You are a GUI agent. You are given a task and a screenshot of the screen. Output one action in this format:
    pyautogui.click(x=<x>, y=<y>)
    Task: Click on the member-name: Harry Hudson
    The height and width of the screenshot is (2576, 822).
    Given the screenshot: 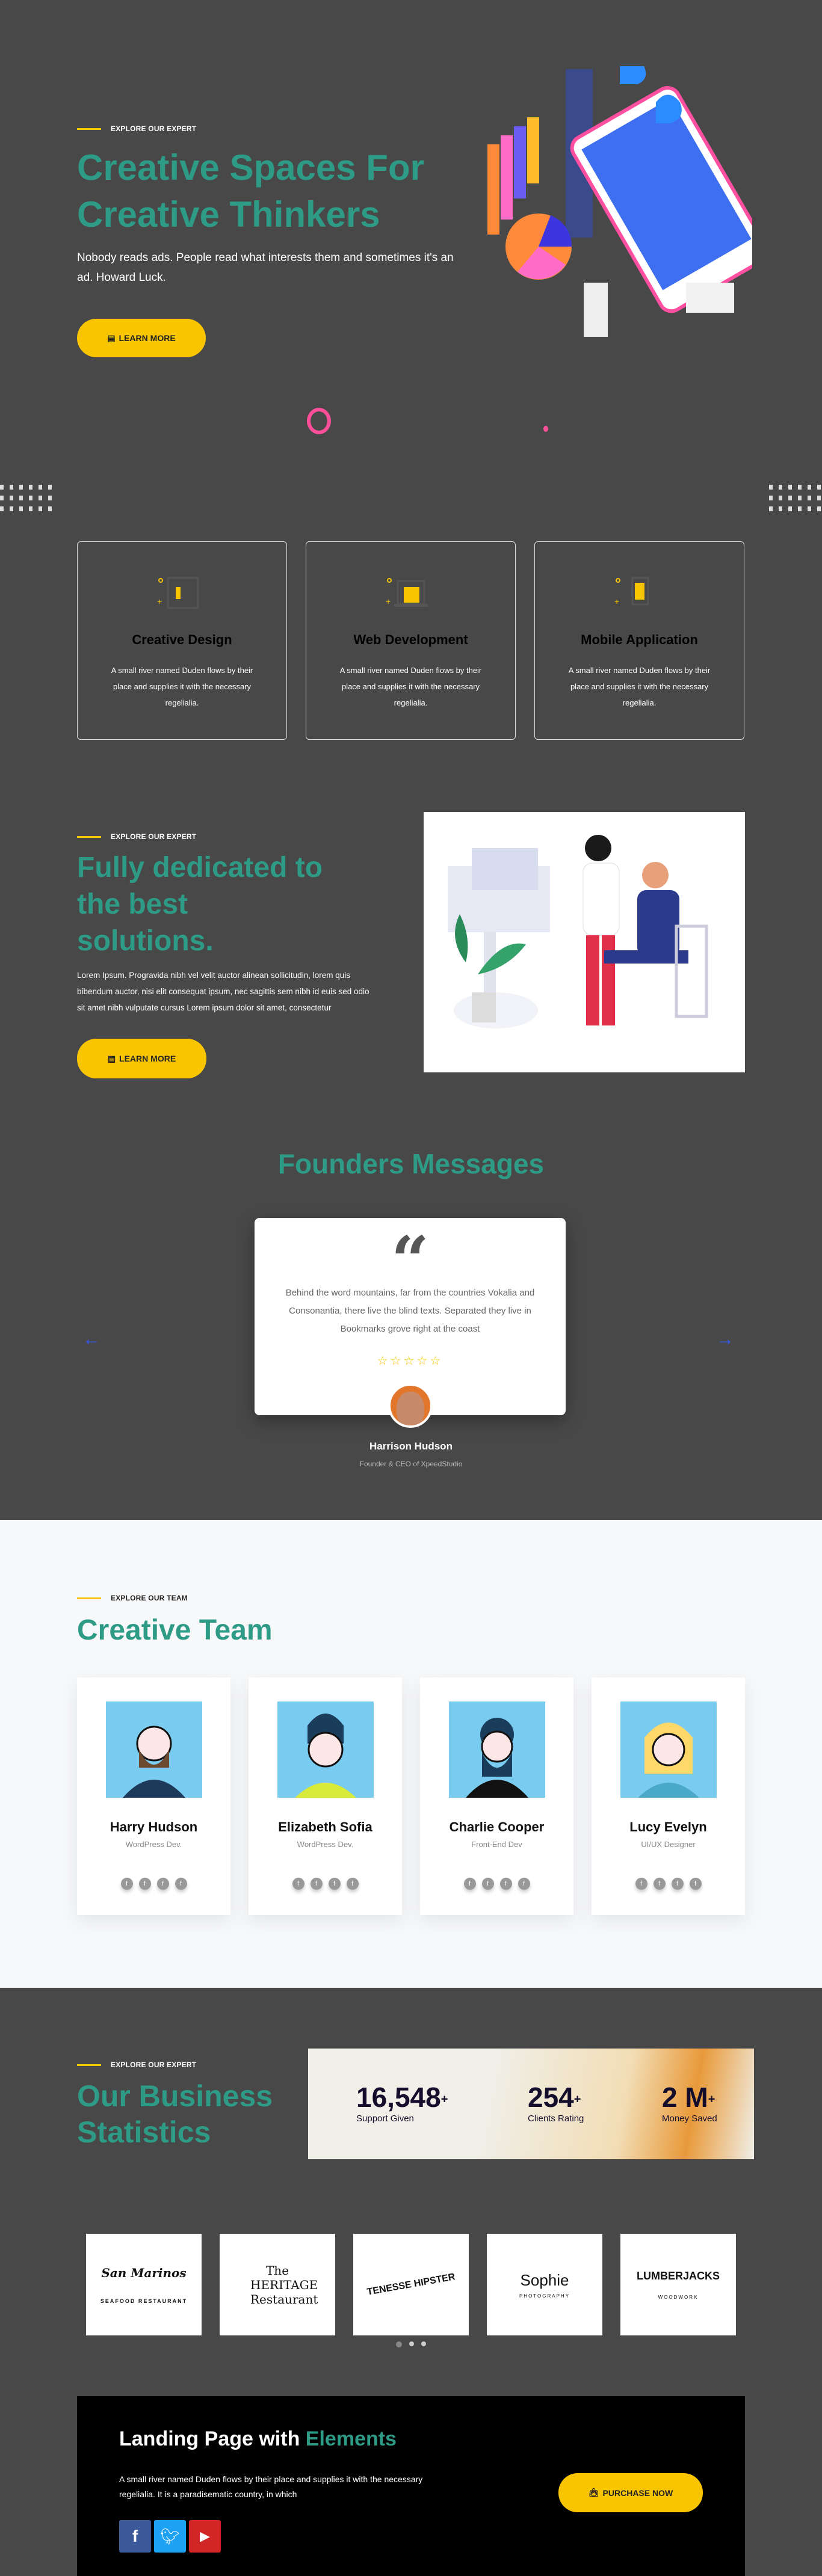 What is the action you would take?
    pyautogui.click(x=154, y=1827)
    